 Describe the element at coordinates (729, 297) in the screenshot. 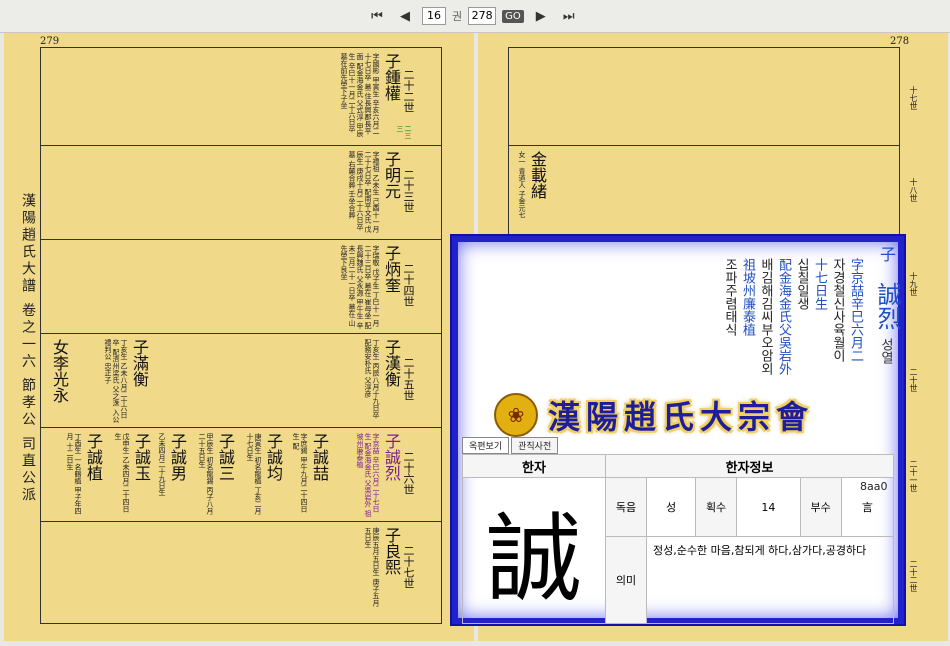

I see `popup-col4-hangul: 조파주렴태식` at that location.